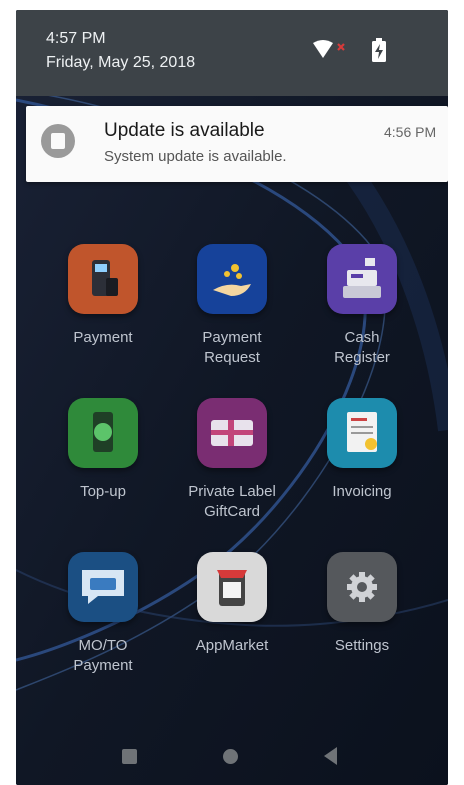 The height and width of the screenshot is (785, 464). What do you see at coordinates (232, 53) in the screenshot?
I see `status-bar: 4:57 PM Friday, May 25, 2018` at bounding box center [232, 53].